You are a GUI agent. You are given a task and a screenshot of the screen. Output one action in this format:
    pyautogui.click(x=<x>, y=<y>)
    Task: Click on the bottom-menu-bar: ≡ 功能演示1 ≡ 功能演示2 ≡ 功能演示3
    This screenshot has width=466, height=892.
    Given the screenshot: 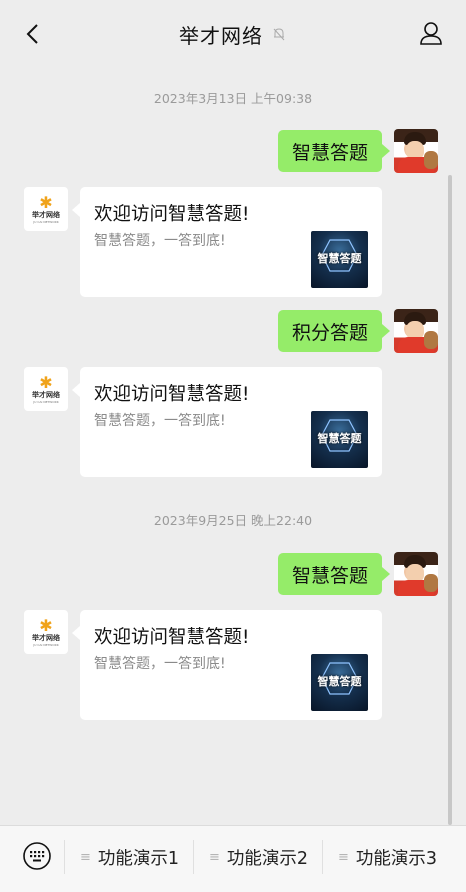 What is the action you would take?
    pyautogui.click(x=233, y=858)
    